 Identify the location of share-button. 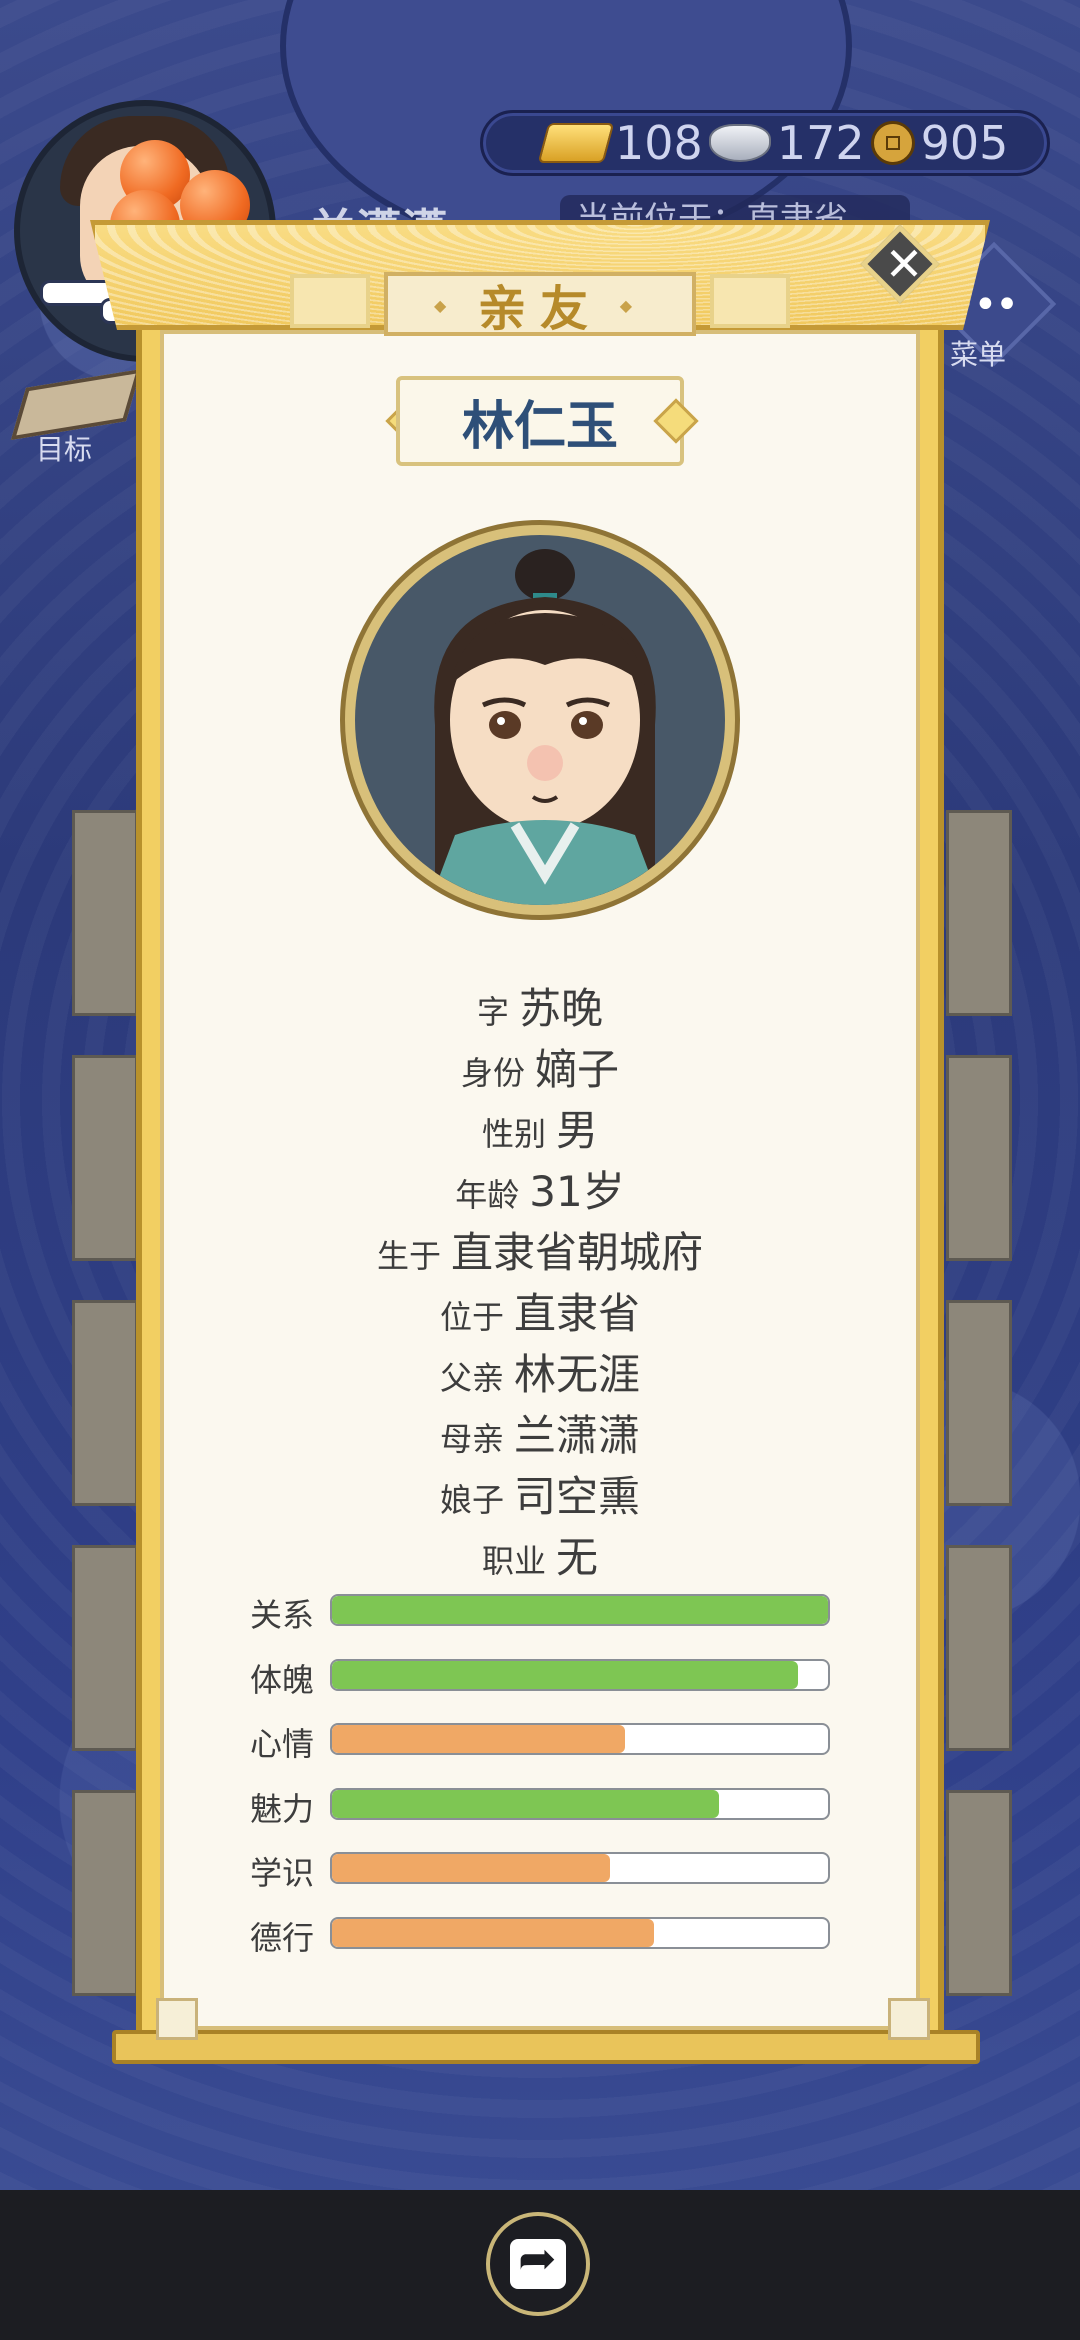
(538, 2264).